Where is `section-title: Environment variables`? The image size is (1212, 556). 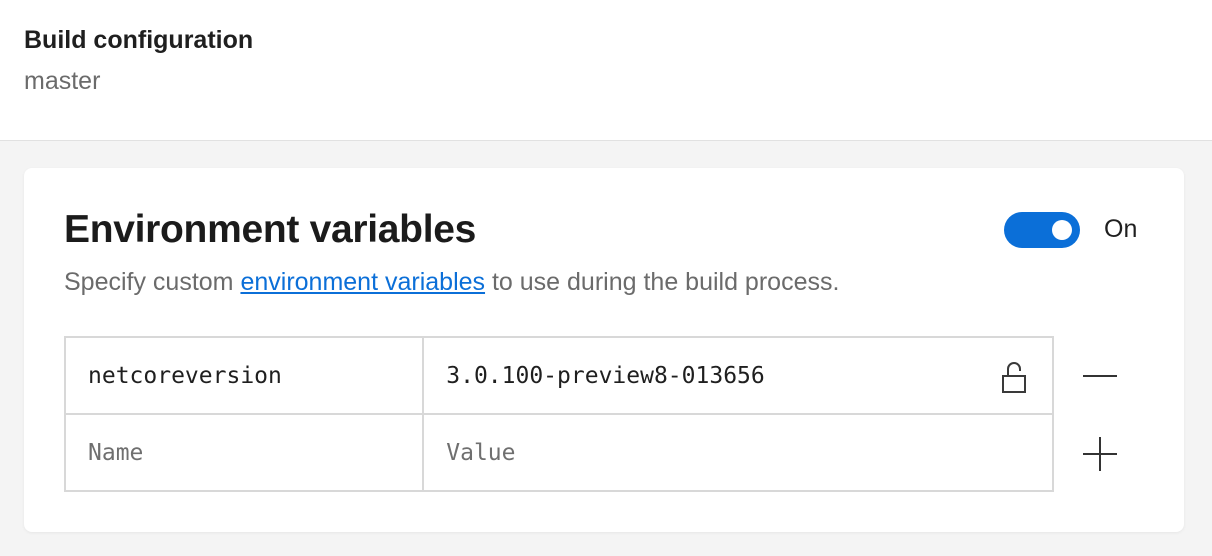 section-title: Environment variables is located at coordinates (270, 229).